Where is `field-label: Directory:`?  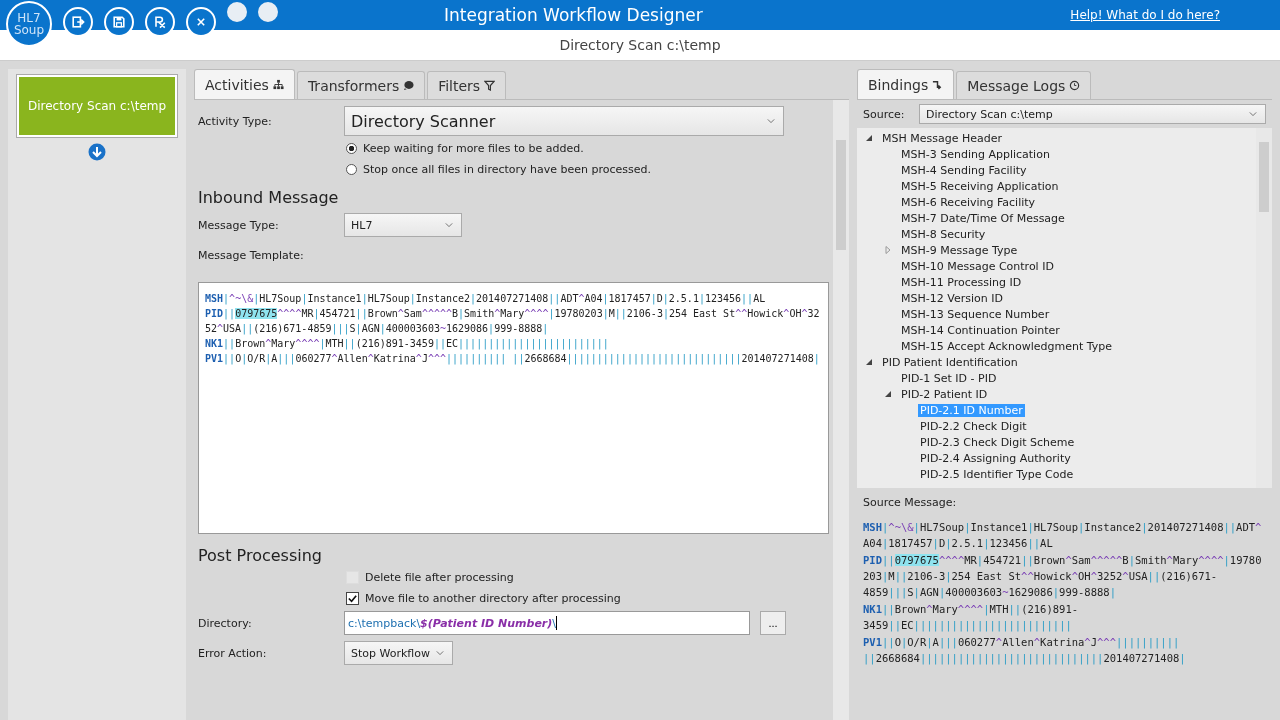
field-label: Directory: is located at coordinates (225, 623).